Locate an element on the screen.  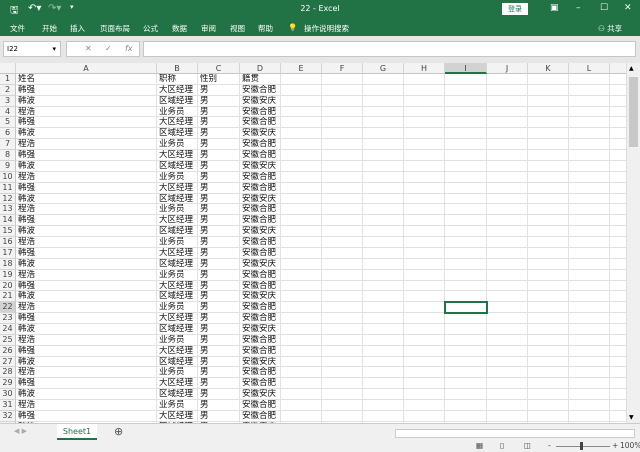
normal-view-icon: ▦ is located at coordinates (479, 445).